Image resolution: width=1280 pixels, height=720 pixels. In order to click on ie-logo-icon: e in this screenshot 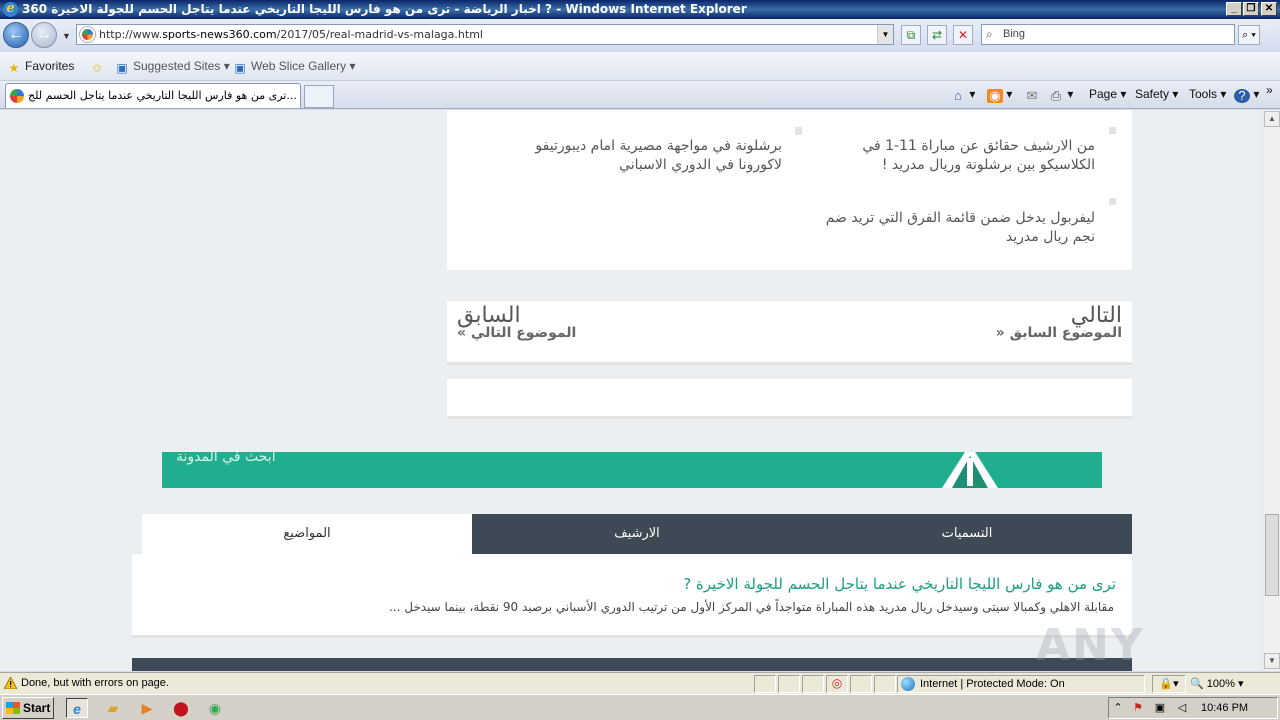, I will do `click(10, 9)`.